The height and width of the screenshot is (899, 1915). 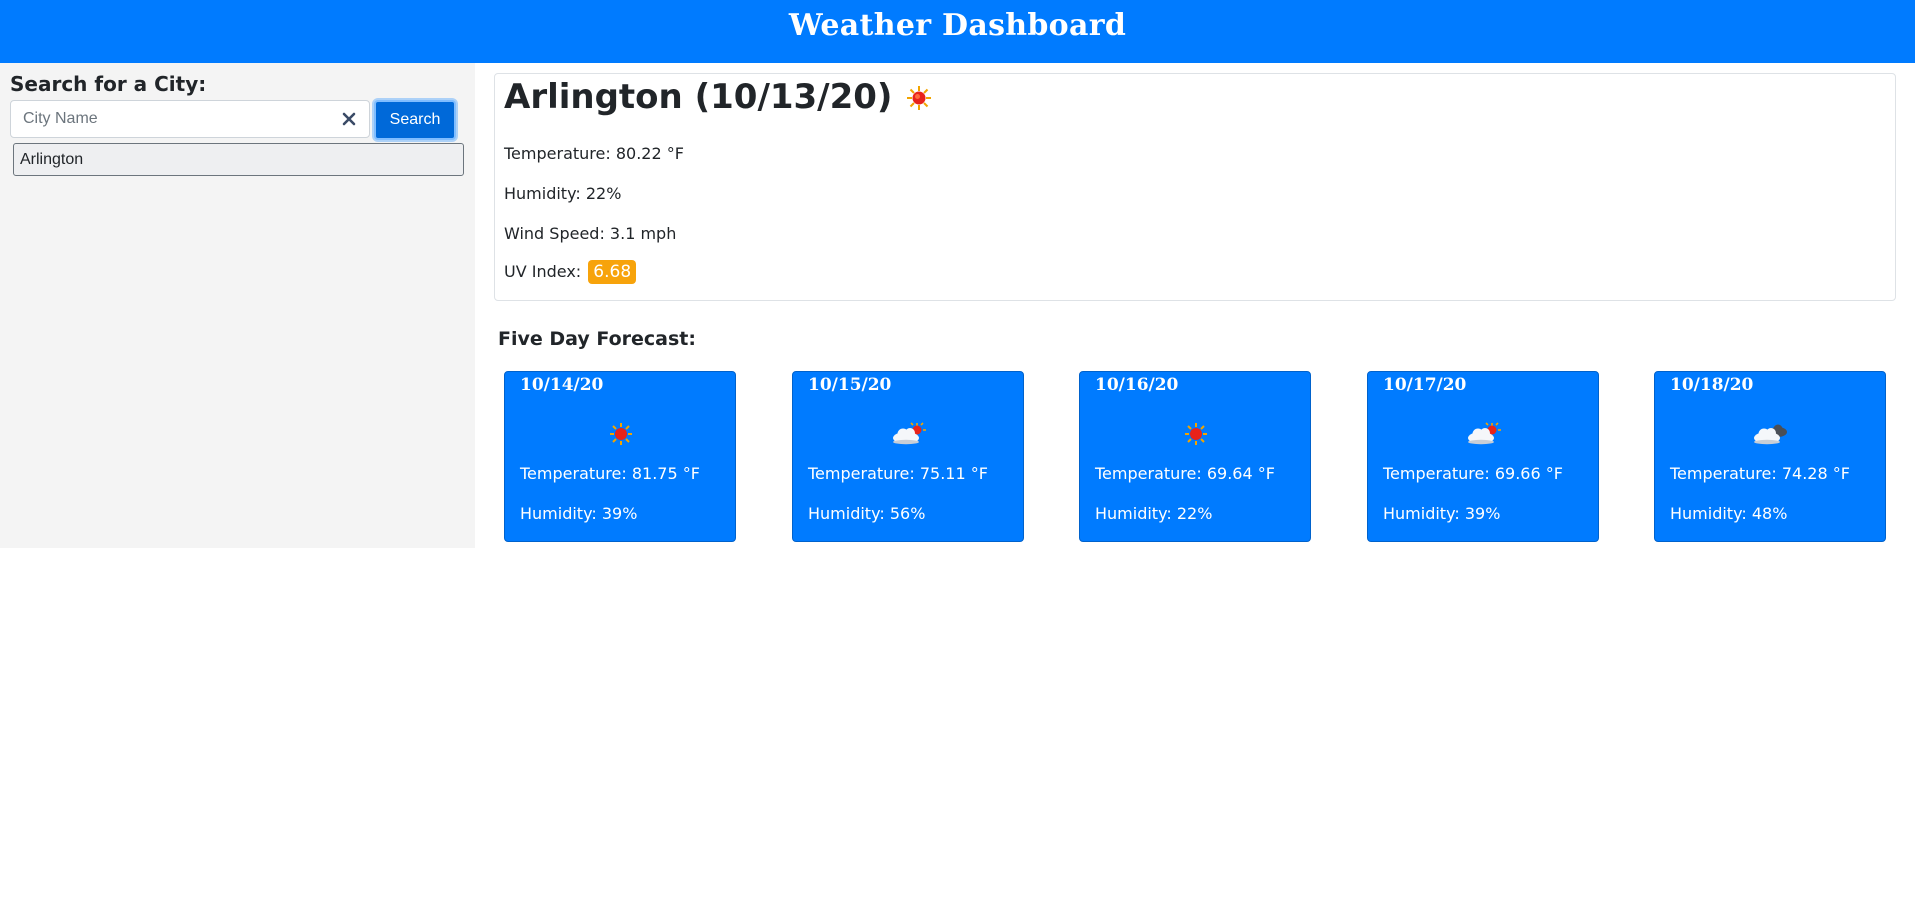 I want to click on forecast-temperature: Temperature: 69.66 °F, so click(x=1473, y=473).